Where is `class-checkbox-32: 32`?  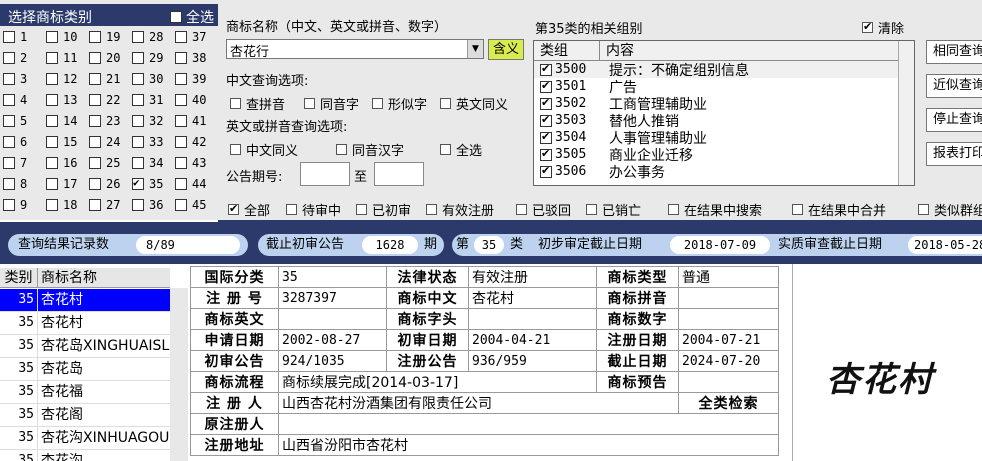 class-checkbox-32: 32 is located at coordinates (147, 121).